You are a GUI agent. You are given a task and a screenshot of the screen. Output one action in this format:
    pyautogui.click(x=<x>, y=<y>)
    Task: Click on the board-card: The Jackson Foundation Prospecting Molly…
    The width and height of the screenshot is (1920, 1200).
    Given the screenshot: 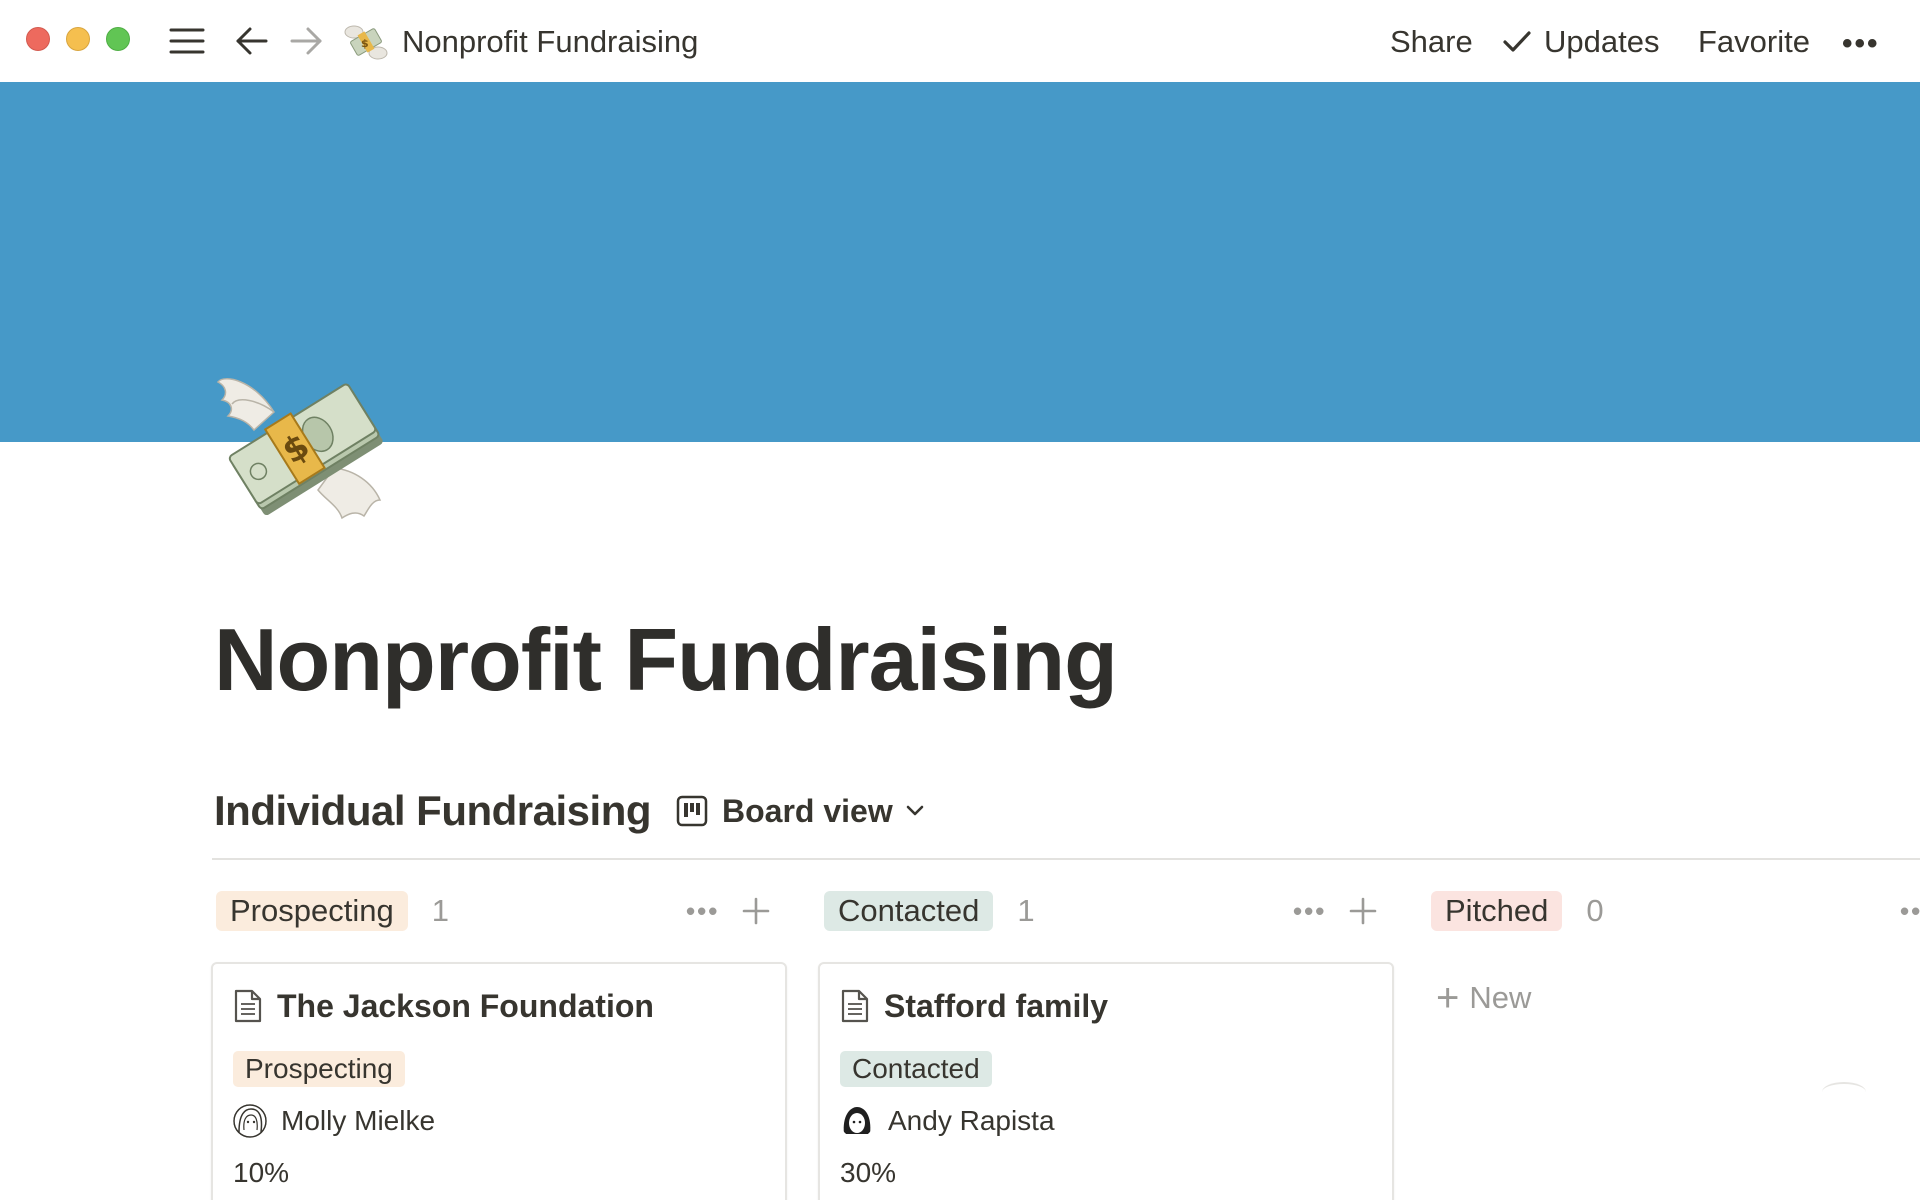 What is the action you would take?
    pyautogui.click(x=499, y=1081)
    